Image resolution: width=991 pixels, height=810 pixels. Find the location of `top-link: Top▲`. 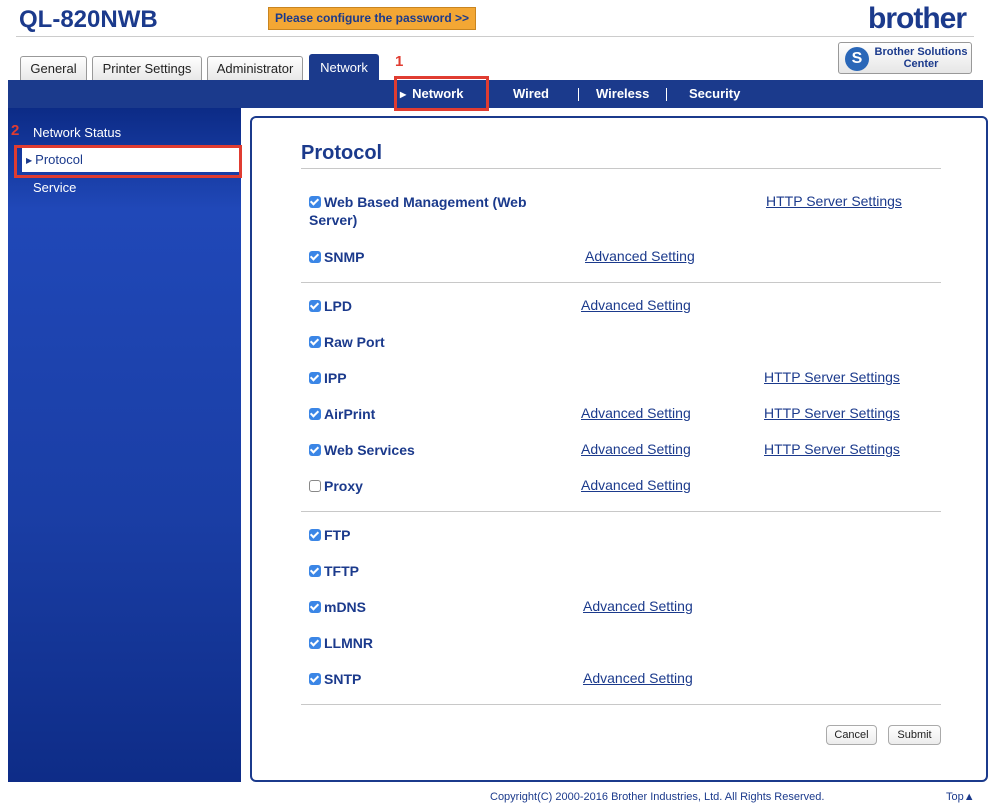

top-link: Top▲ is located at coordinates (960, 797).